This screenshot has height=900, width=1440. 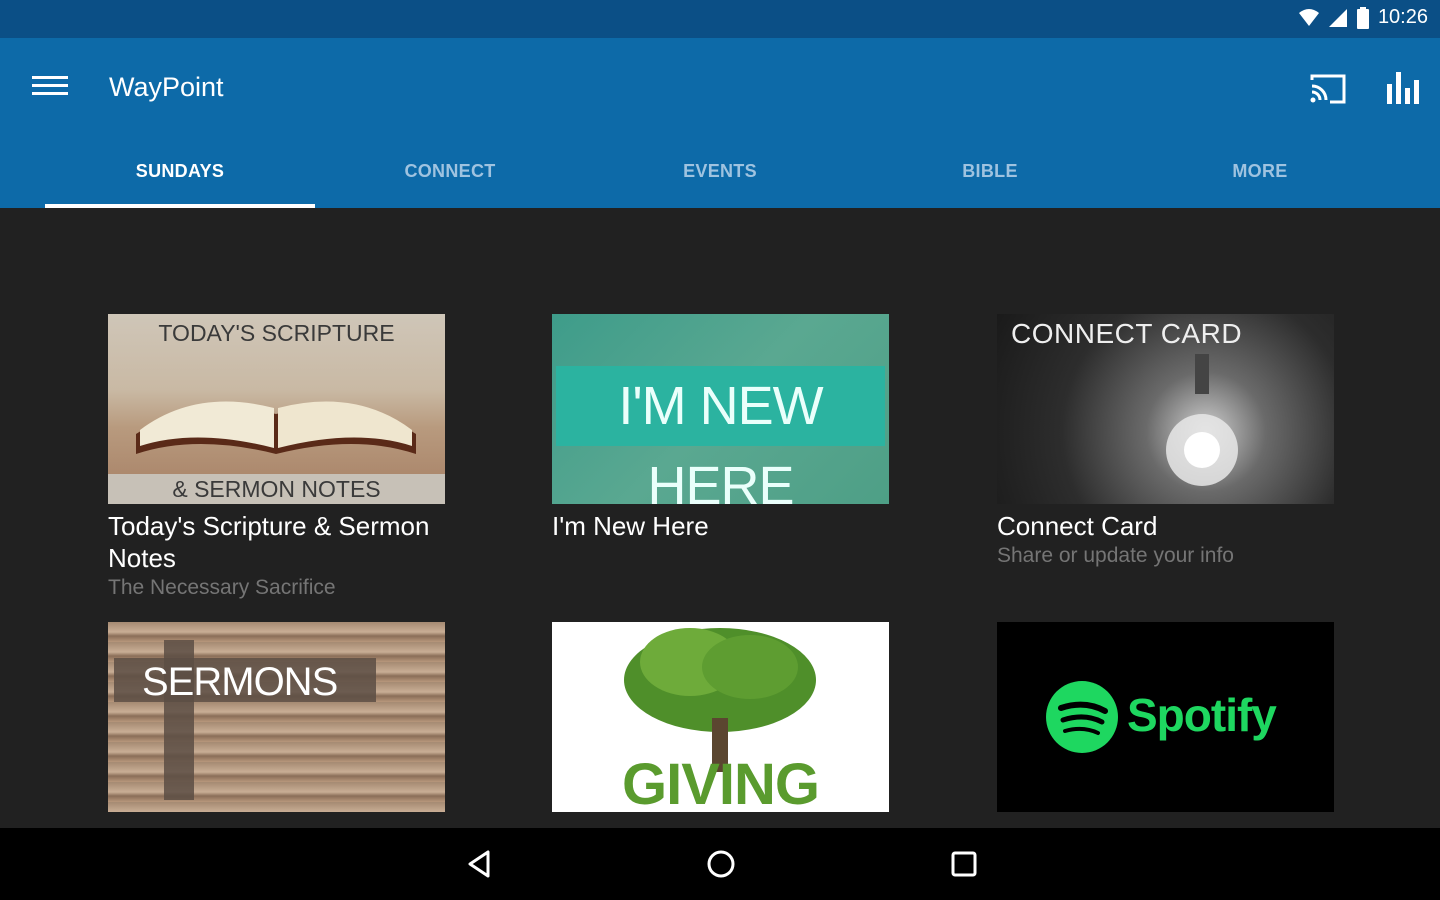 What do you see at coordinates (180, 178) in the screenshot?
I see `tab-sundays: SUNDAYS` at bounding box center [180, 178].